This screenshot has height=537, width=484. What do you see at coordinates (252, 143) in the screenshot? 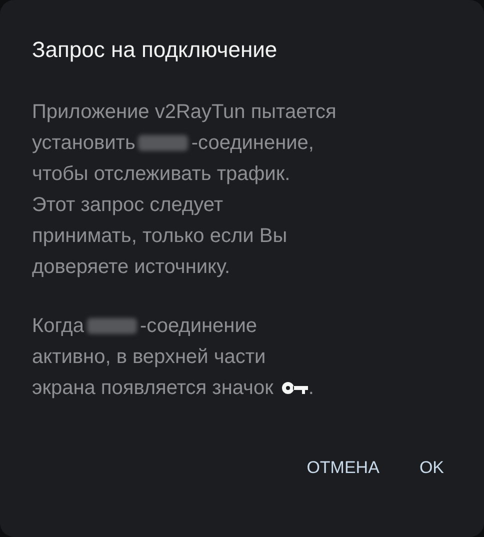
I see `body-text: -соединение,` at bounding box center [252, 143].